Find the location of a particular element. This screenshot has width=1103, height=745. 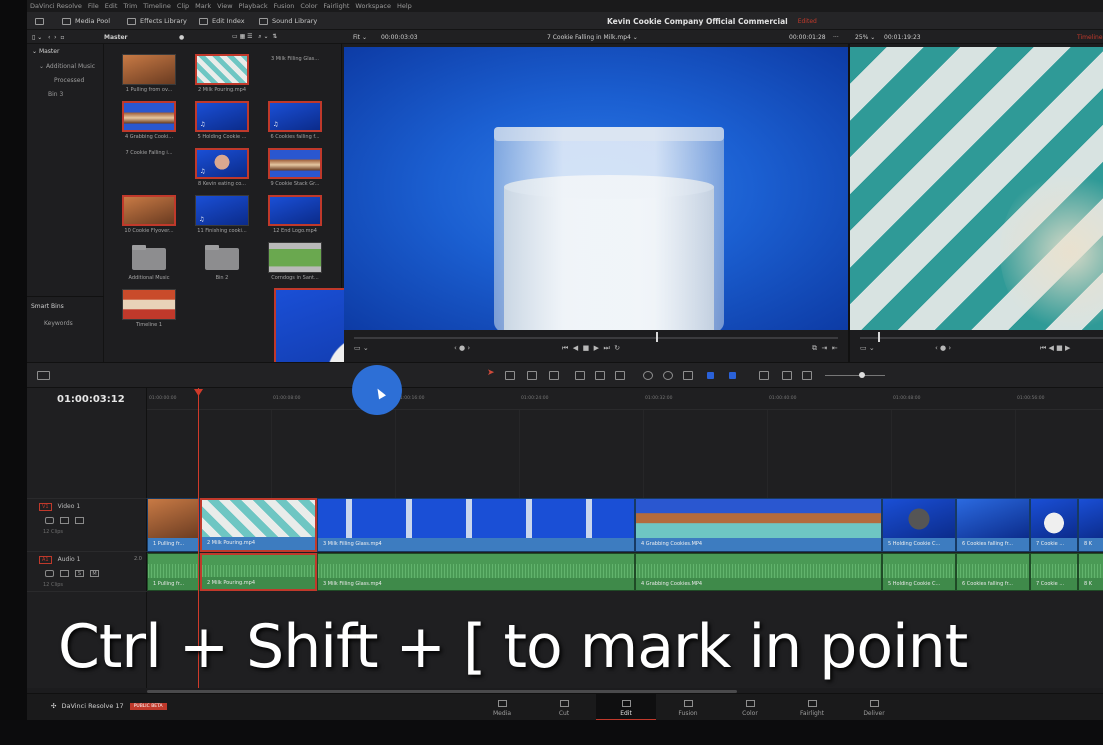

video-track-header: V1 Video 1 12 Clips is located at coordinates (87, 525).